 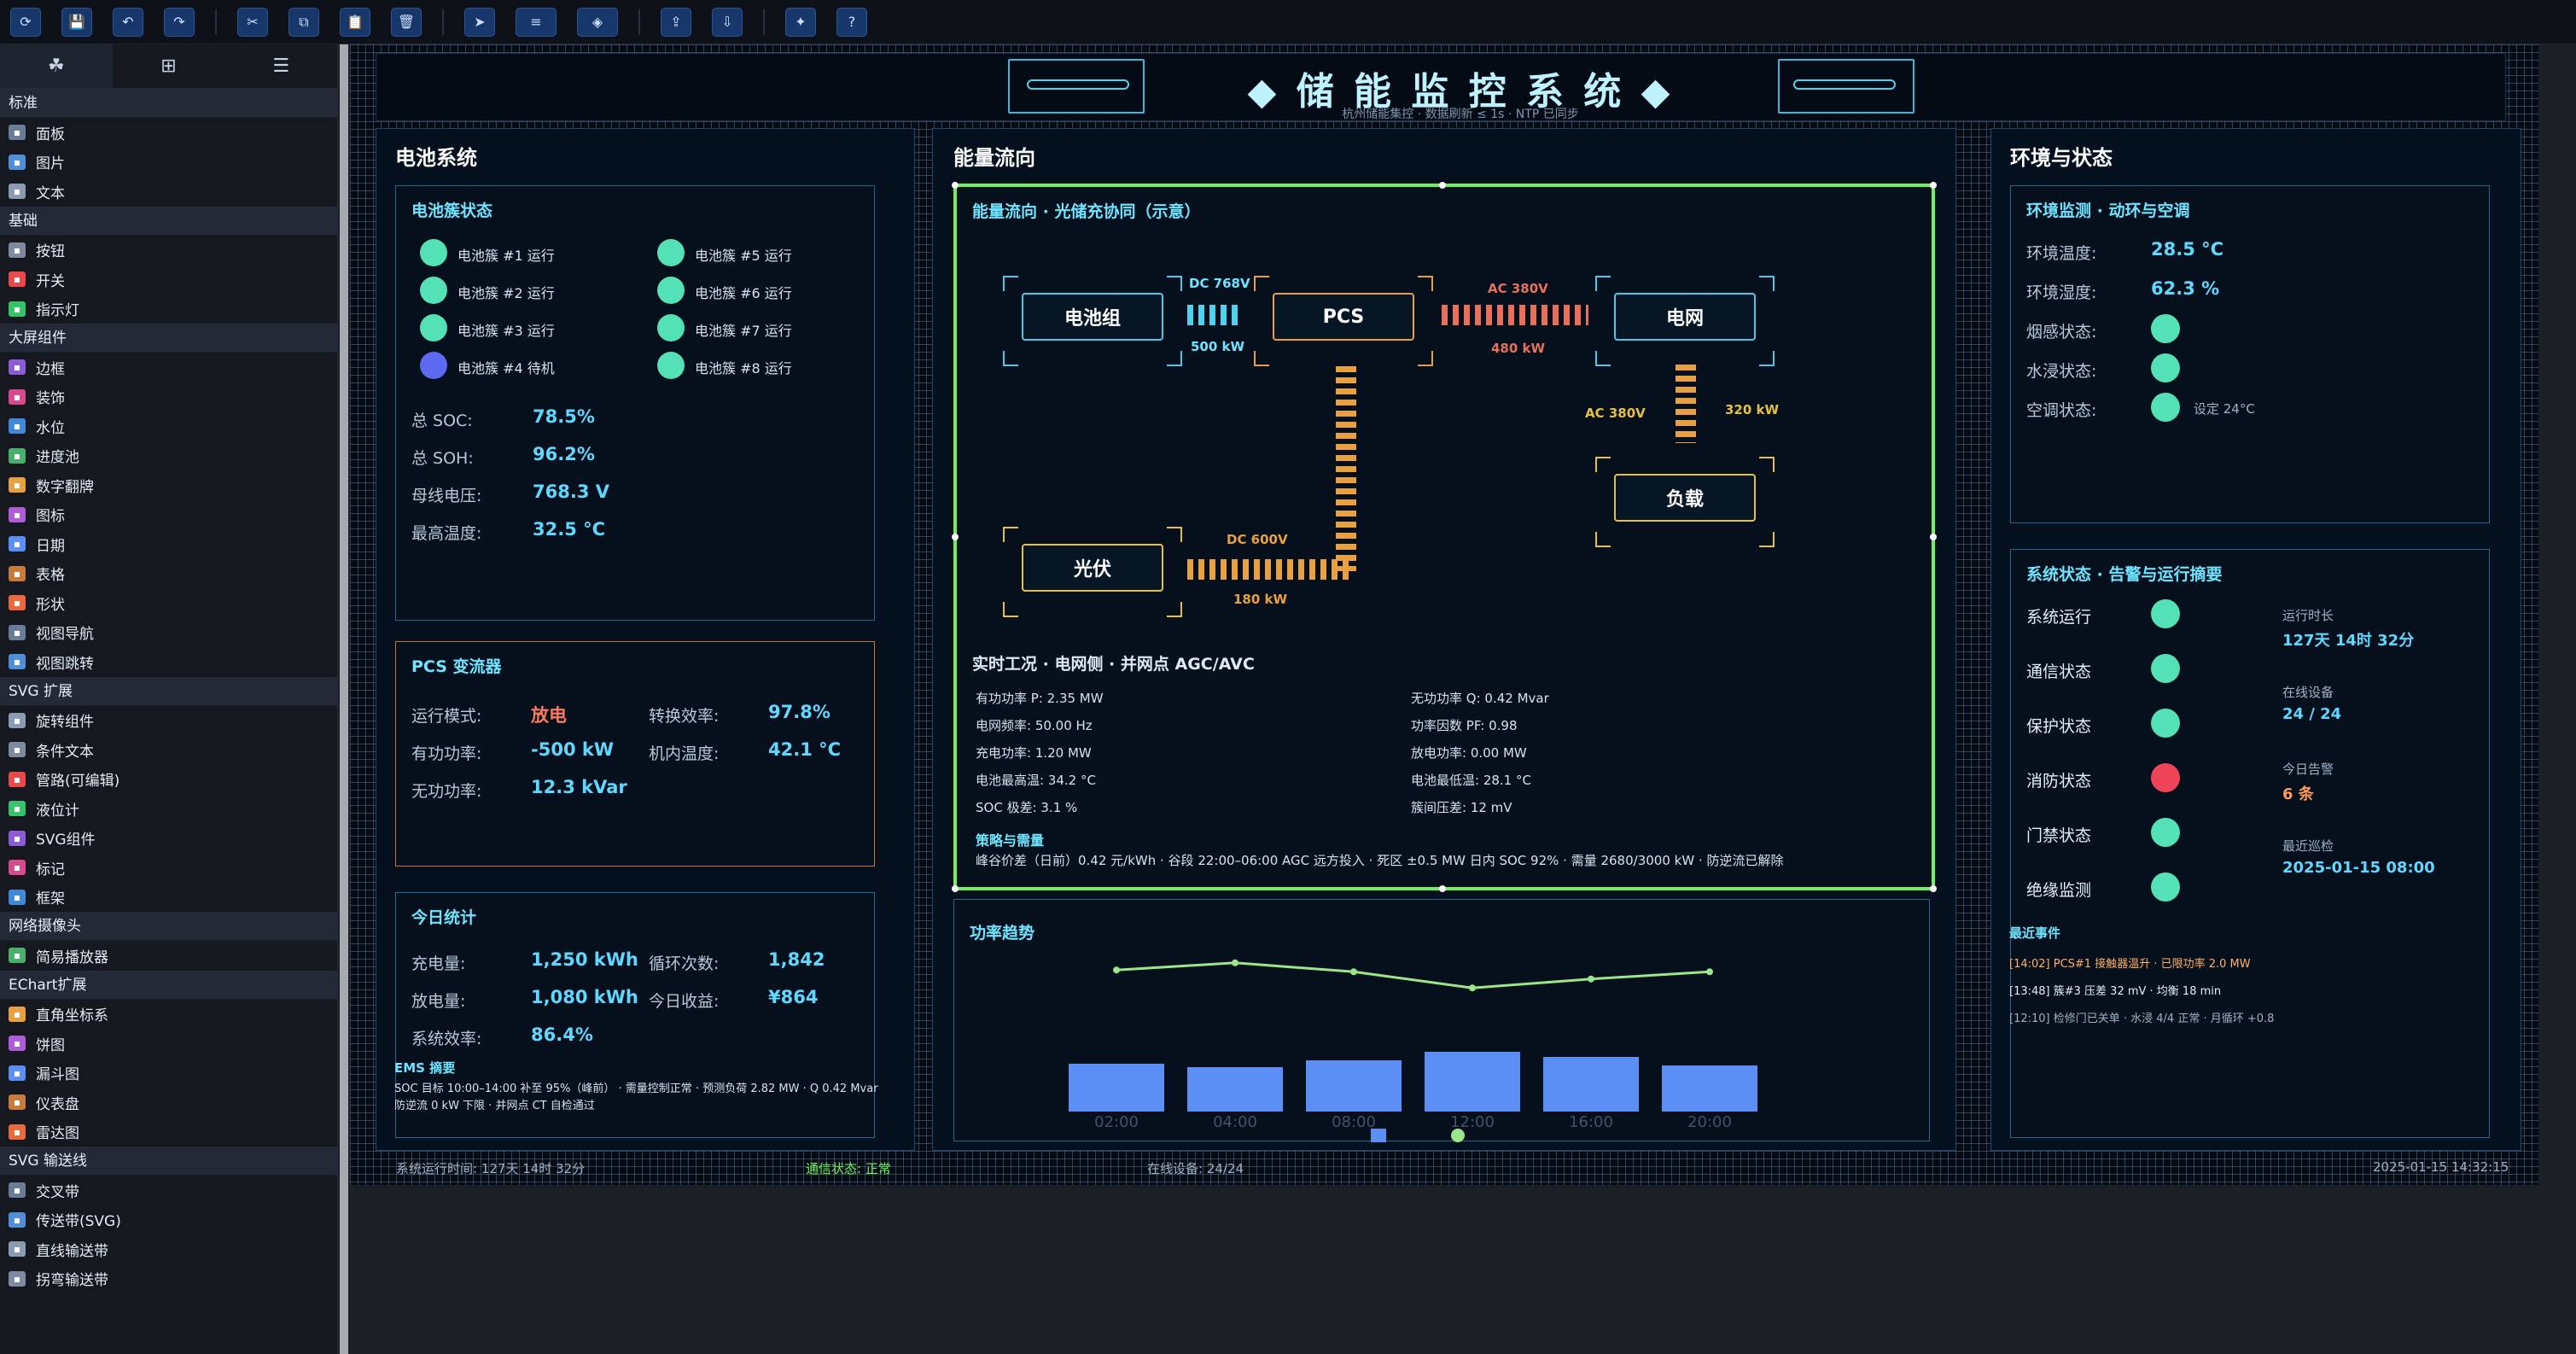 I want to click on import-button: ⇩, so click(x=727, y=22).